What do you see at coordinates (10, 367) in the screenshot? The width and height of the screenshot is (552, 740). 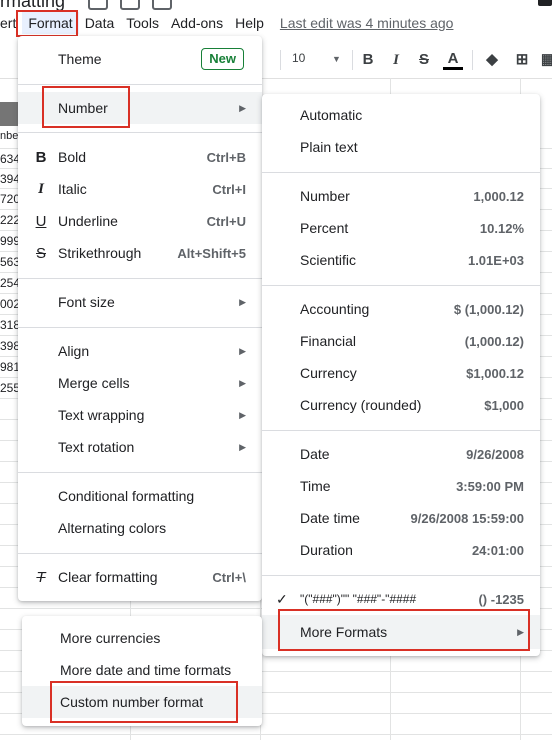 I see `cell-value: 981` at bounding box center [10, 367].